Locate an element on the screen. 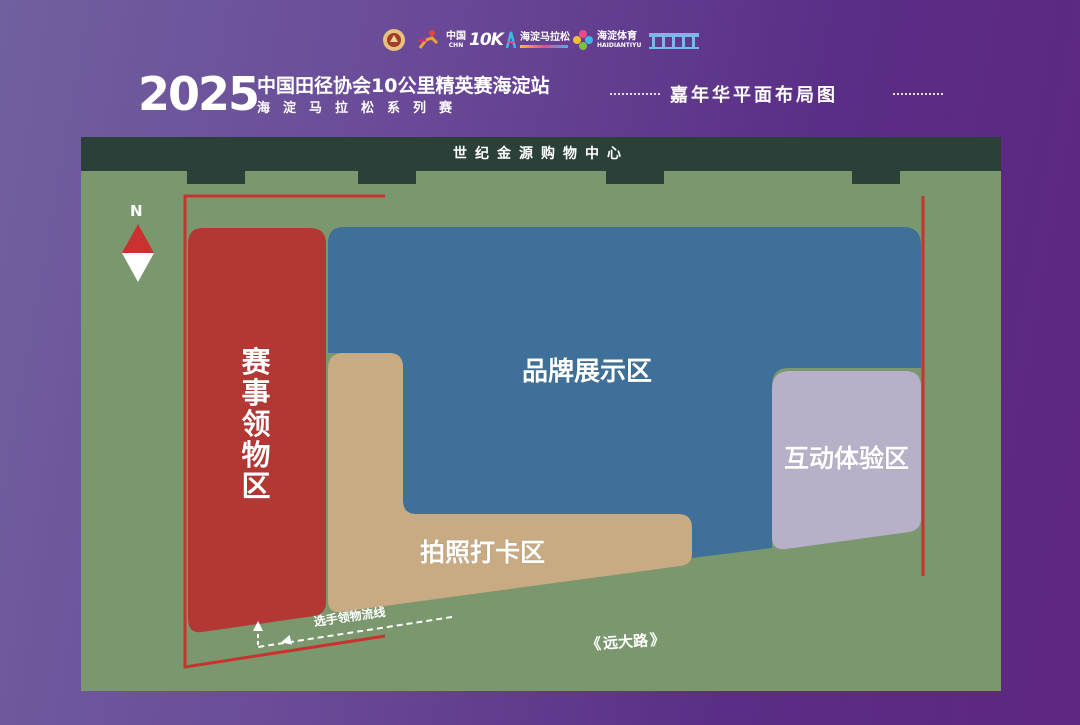 The image size is (1080, 725). flow-arrow-left is located at coordinates (287, 639).